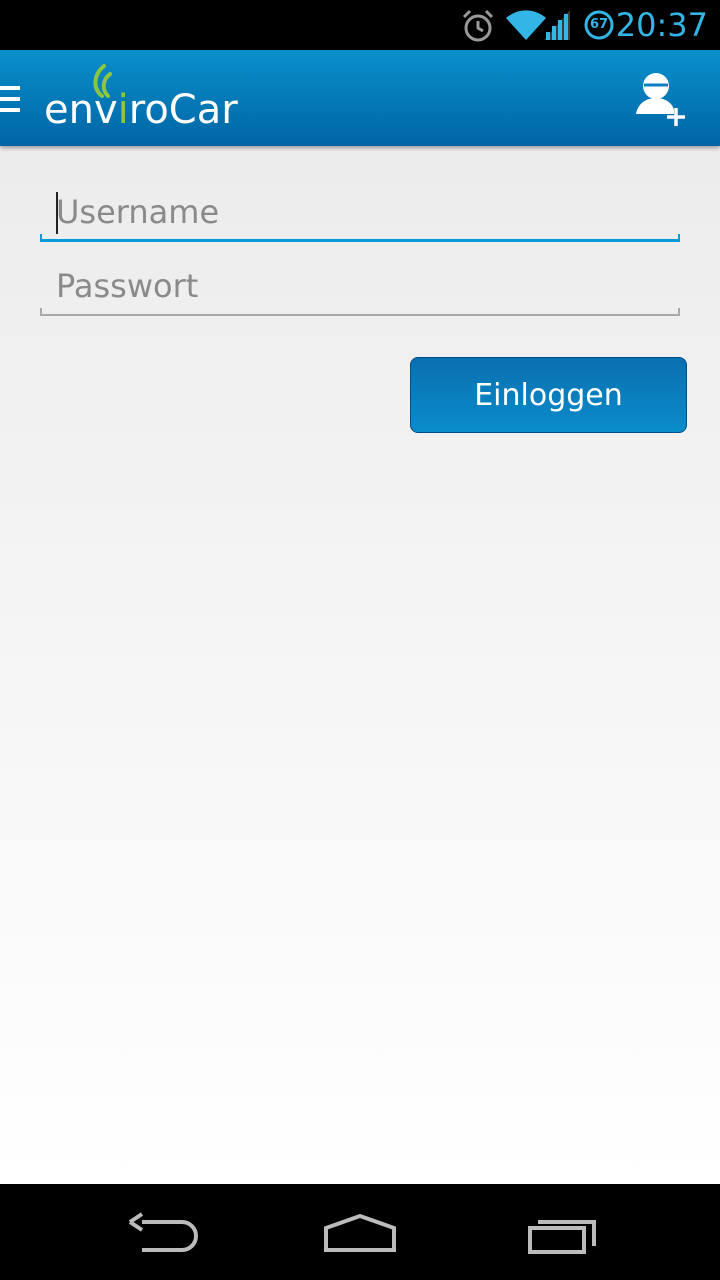 This screenshot has width=720, height=1280. What do you see at coordinates (160, 1232) in the screenshot?
I see `back-icon` at bounding box center [160, 1232].